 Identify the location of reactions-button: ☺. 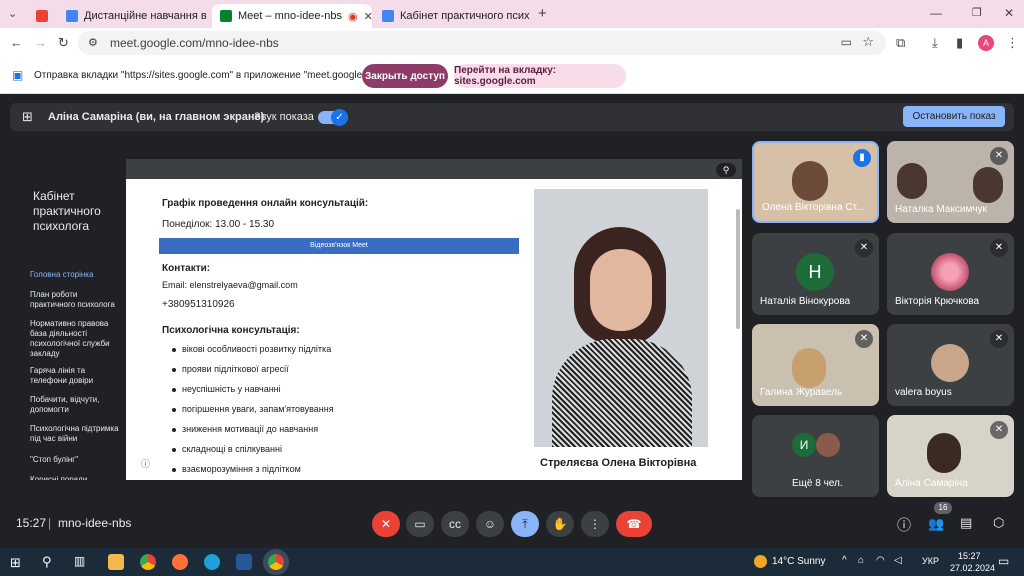
(490, 524).